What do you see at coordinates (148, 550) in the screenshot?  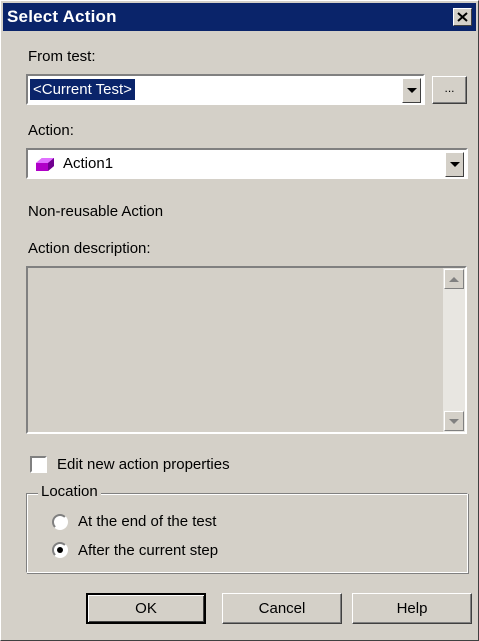 I see `radio-after-current-step-label: After the current step` at bounding box center [148, 550].